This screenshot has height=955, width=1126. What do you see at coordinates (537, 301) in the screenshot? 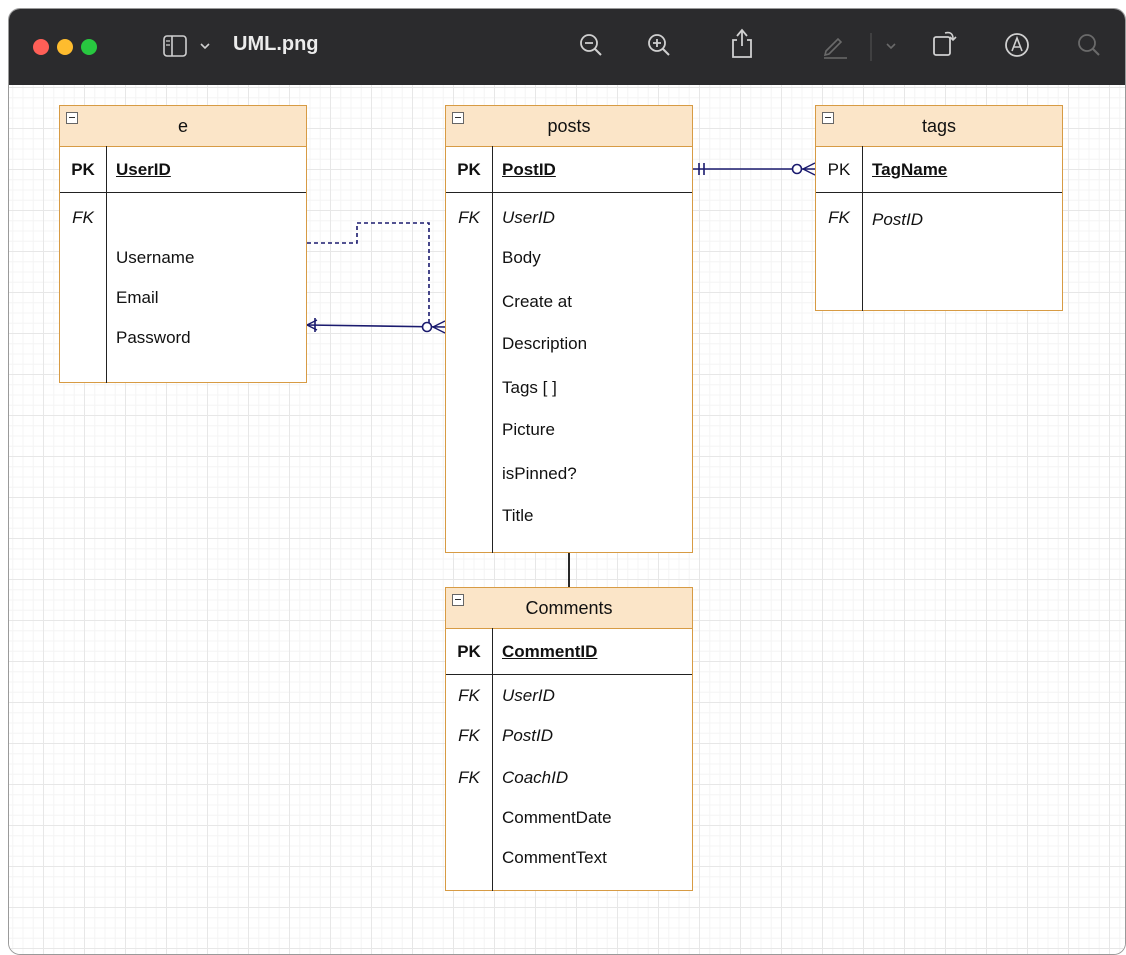
I see `field: Create at` at bounding box center [537, 301].